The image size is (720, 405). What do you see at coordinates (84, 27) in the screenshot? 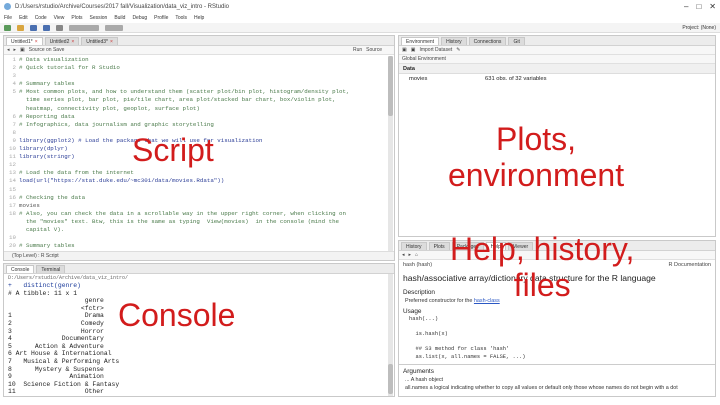
I see `go-to-file-icon` at bounding box center [84, 27].